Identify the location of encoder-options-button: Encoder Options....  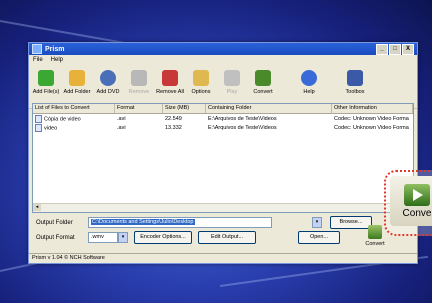
(163, 237).